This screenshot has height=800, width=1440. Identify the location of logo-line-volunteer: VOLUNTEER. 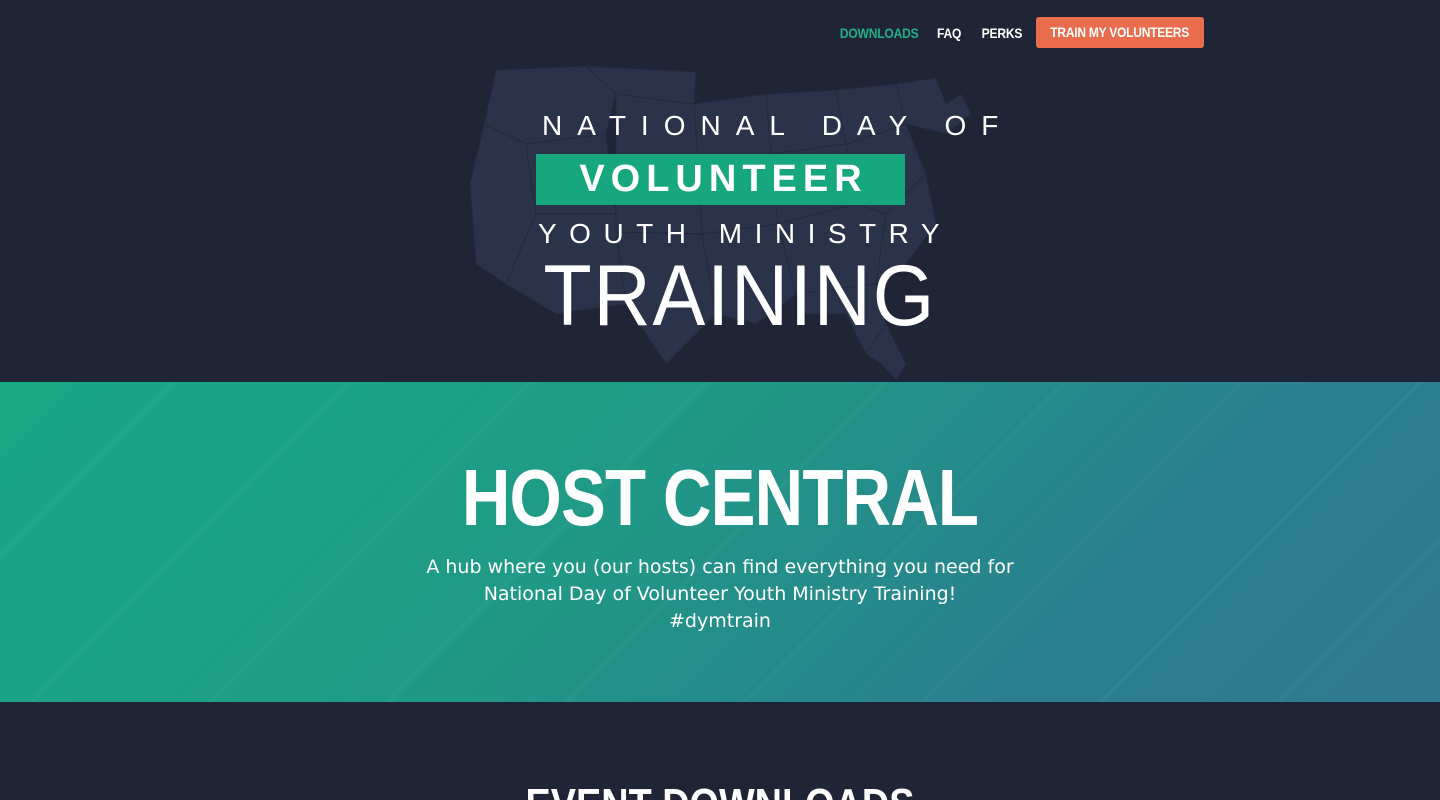
(723, 179).